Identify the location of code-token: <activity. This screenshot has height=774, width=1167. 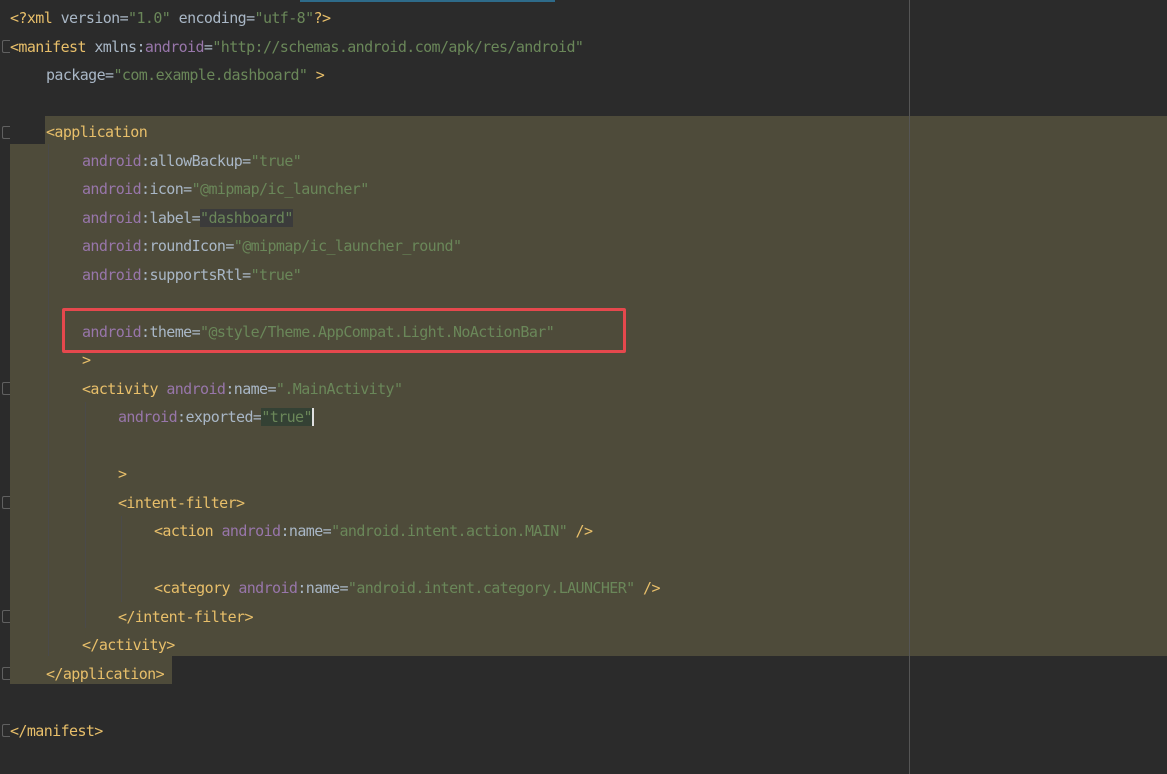
(124, 388).